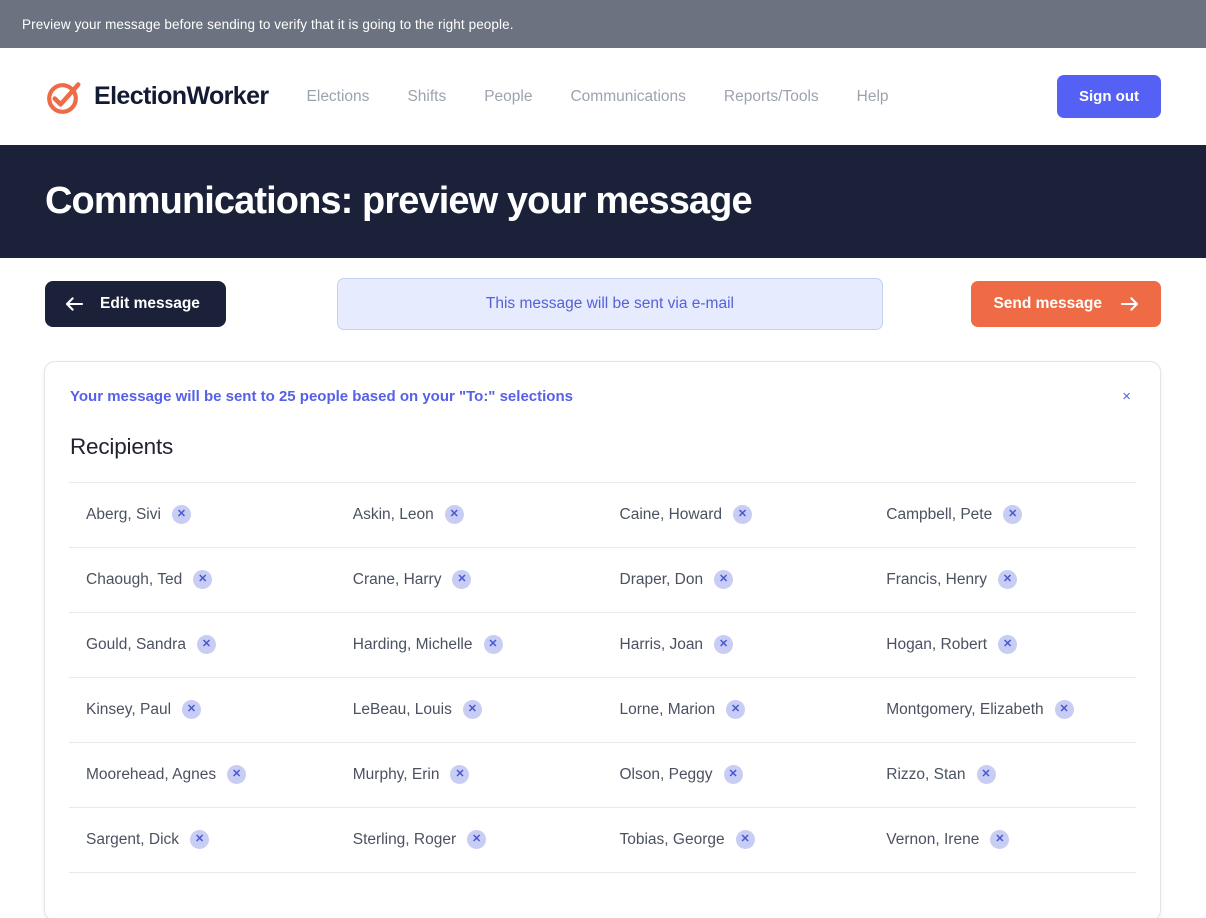 This screenshot has height=918, width=1206. What do you see at coordinates (202, 884) in the screenshot?
I see `recipient-item-partial` at bounding box center [202, 884].